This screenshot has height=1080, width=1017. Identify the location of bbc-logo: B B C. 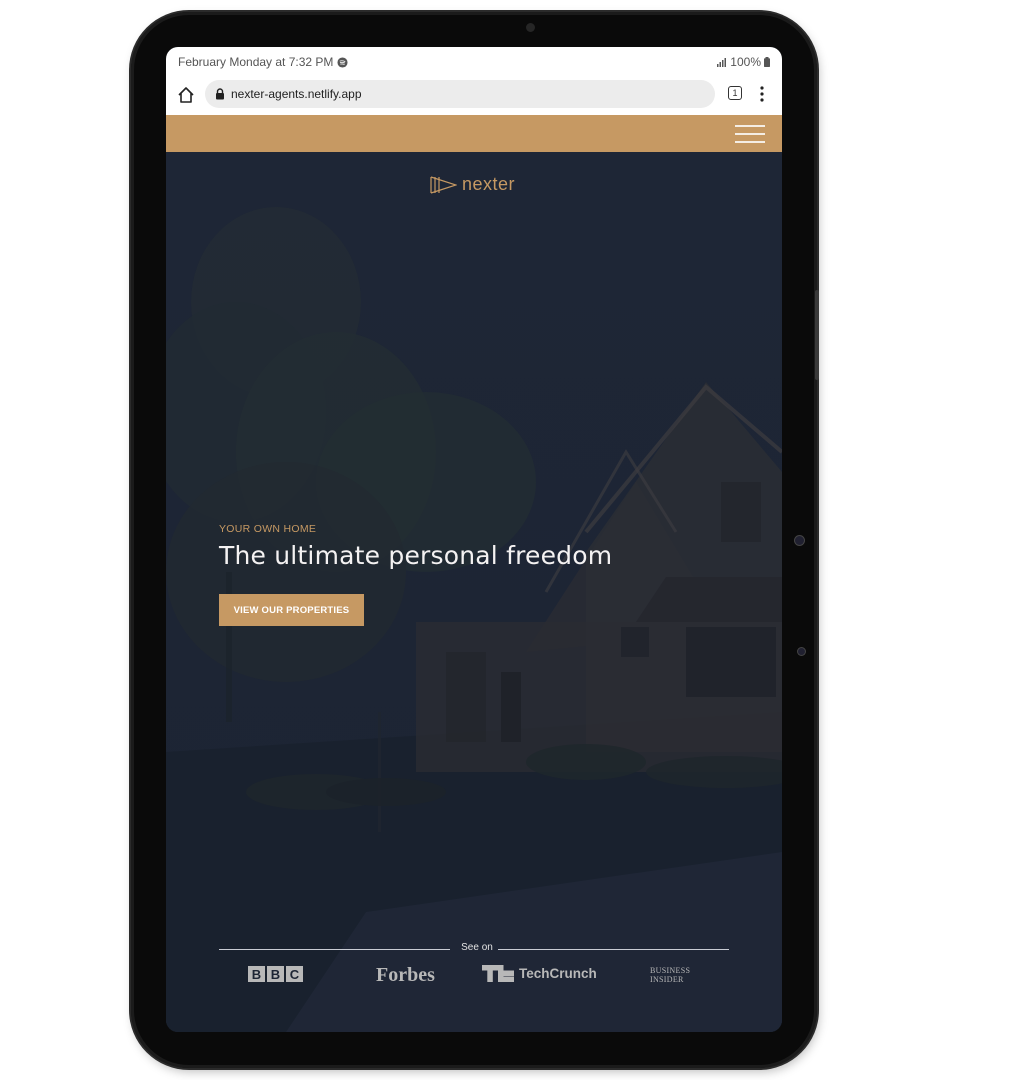
(275, 974).